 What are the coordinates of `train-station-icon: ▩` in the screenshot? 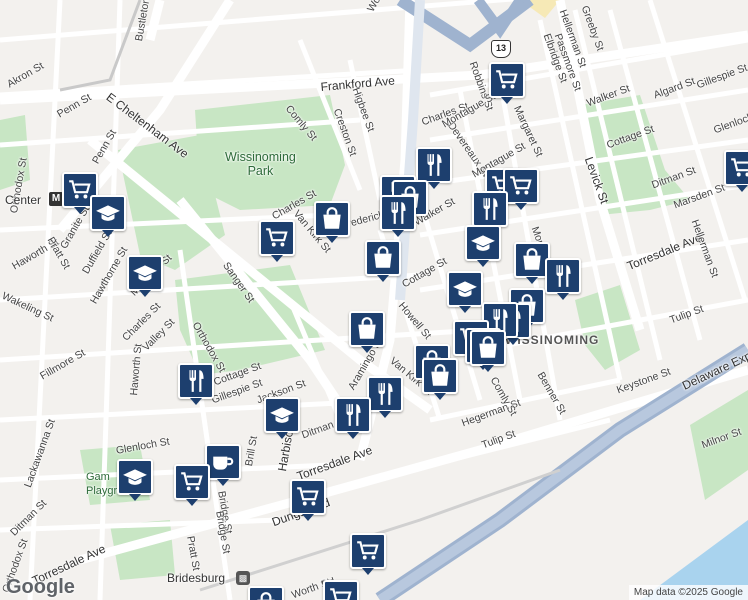 It's located at (243, 578).